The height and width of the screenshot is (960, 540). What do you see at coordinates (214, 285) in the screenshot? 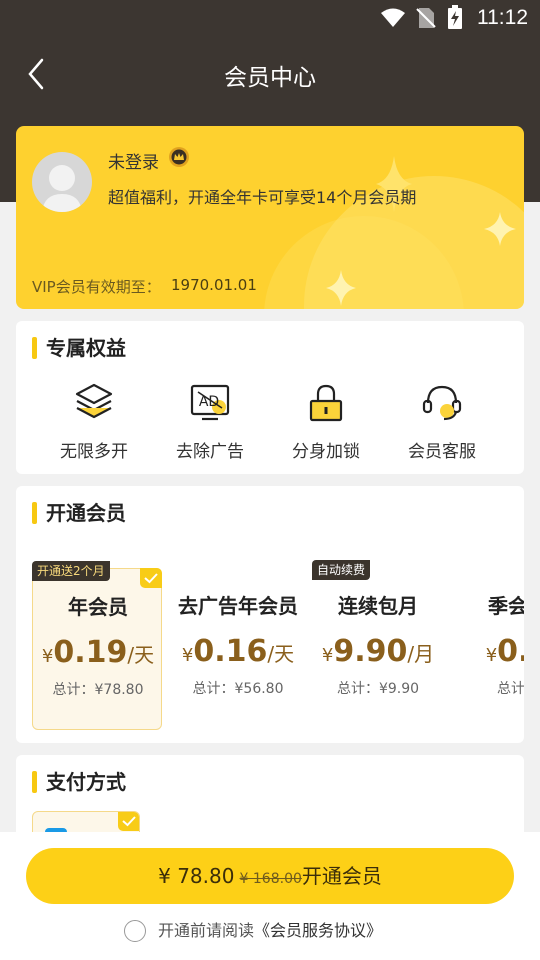
I see `vip-expire-date: 1970.01.01` at bounding box center [214, 285].